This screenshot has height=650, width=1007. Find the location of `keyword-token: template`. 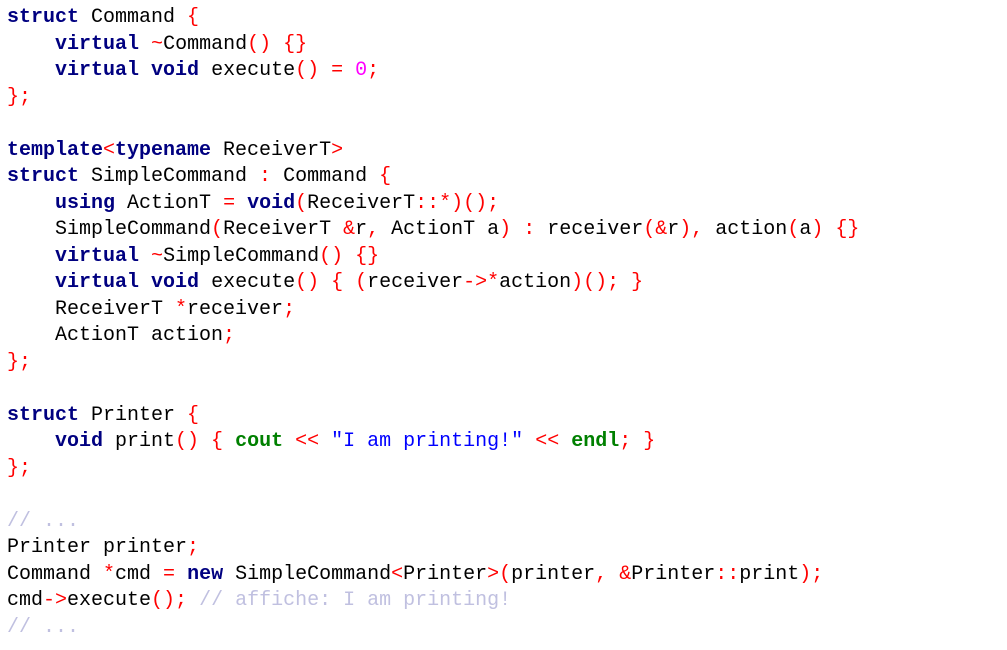

keyword-token: template is located at coordinates (55, 150).